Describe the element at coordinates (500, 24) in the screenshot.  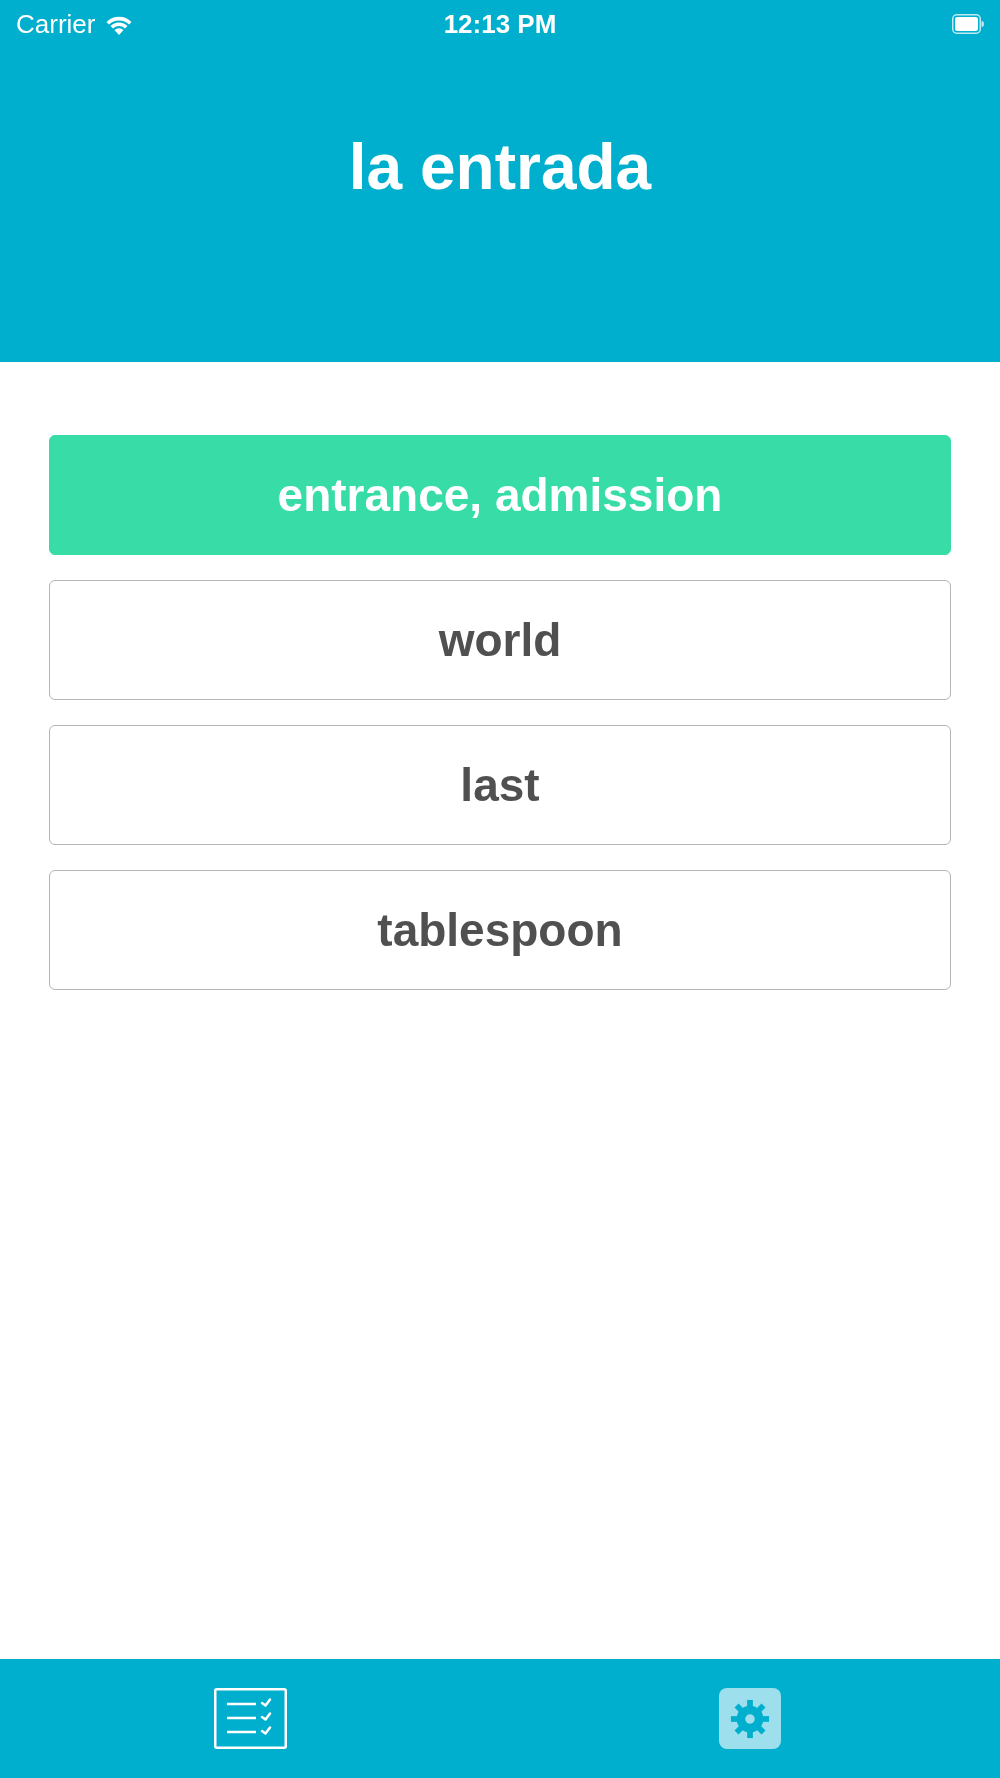
I see `clock-time: 12:13 PM` at that location.